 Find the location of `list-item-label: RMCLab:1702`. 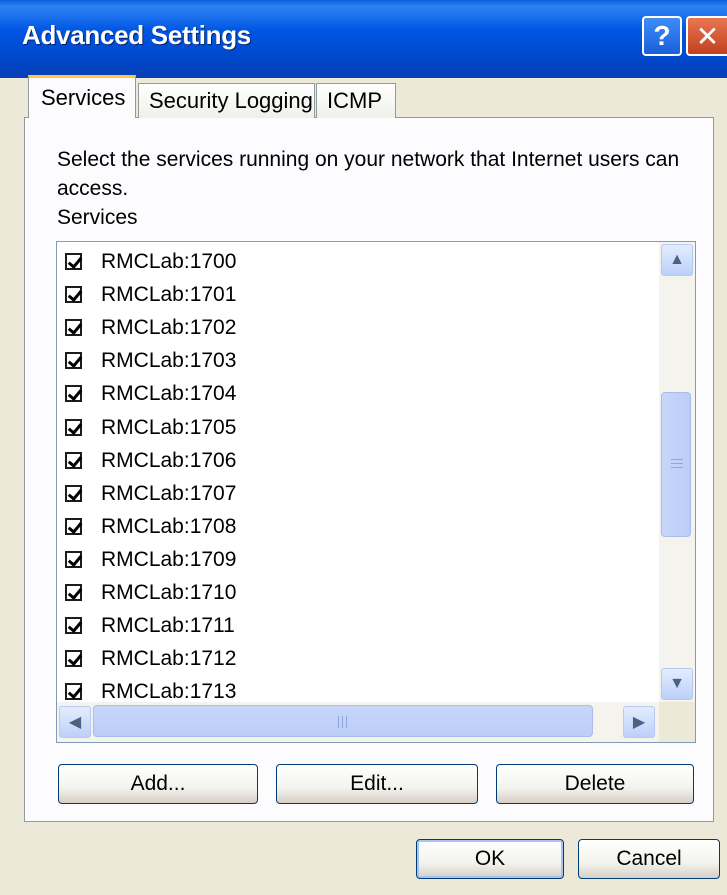

list-item-label: RMCLab:1702 is located at coordinates (169, 327).